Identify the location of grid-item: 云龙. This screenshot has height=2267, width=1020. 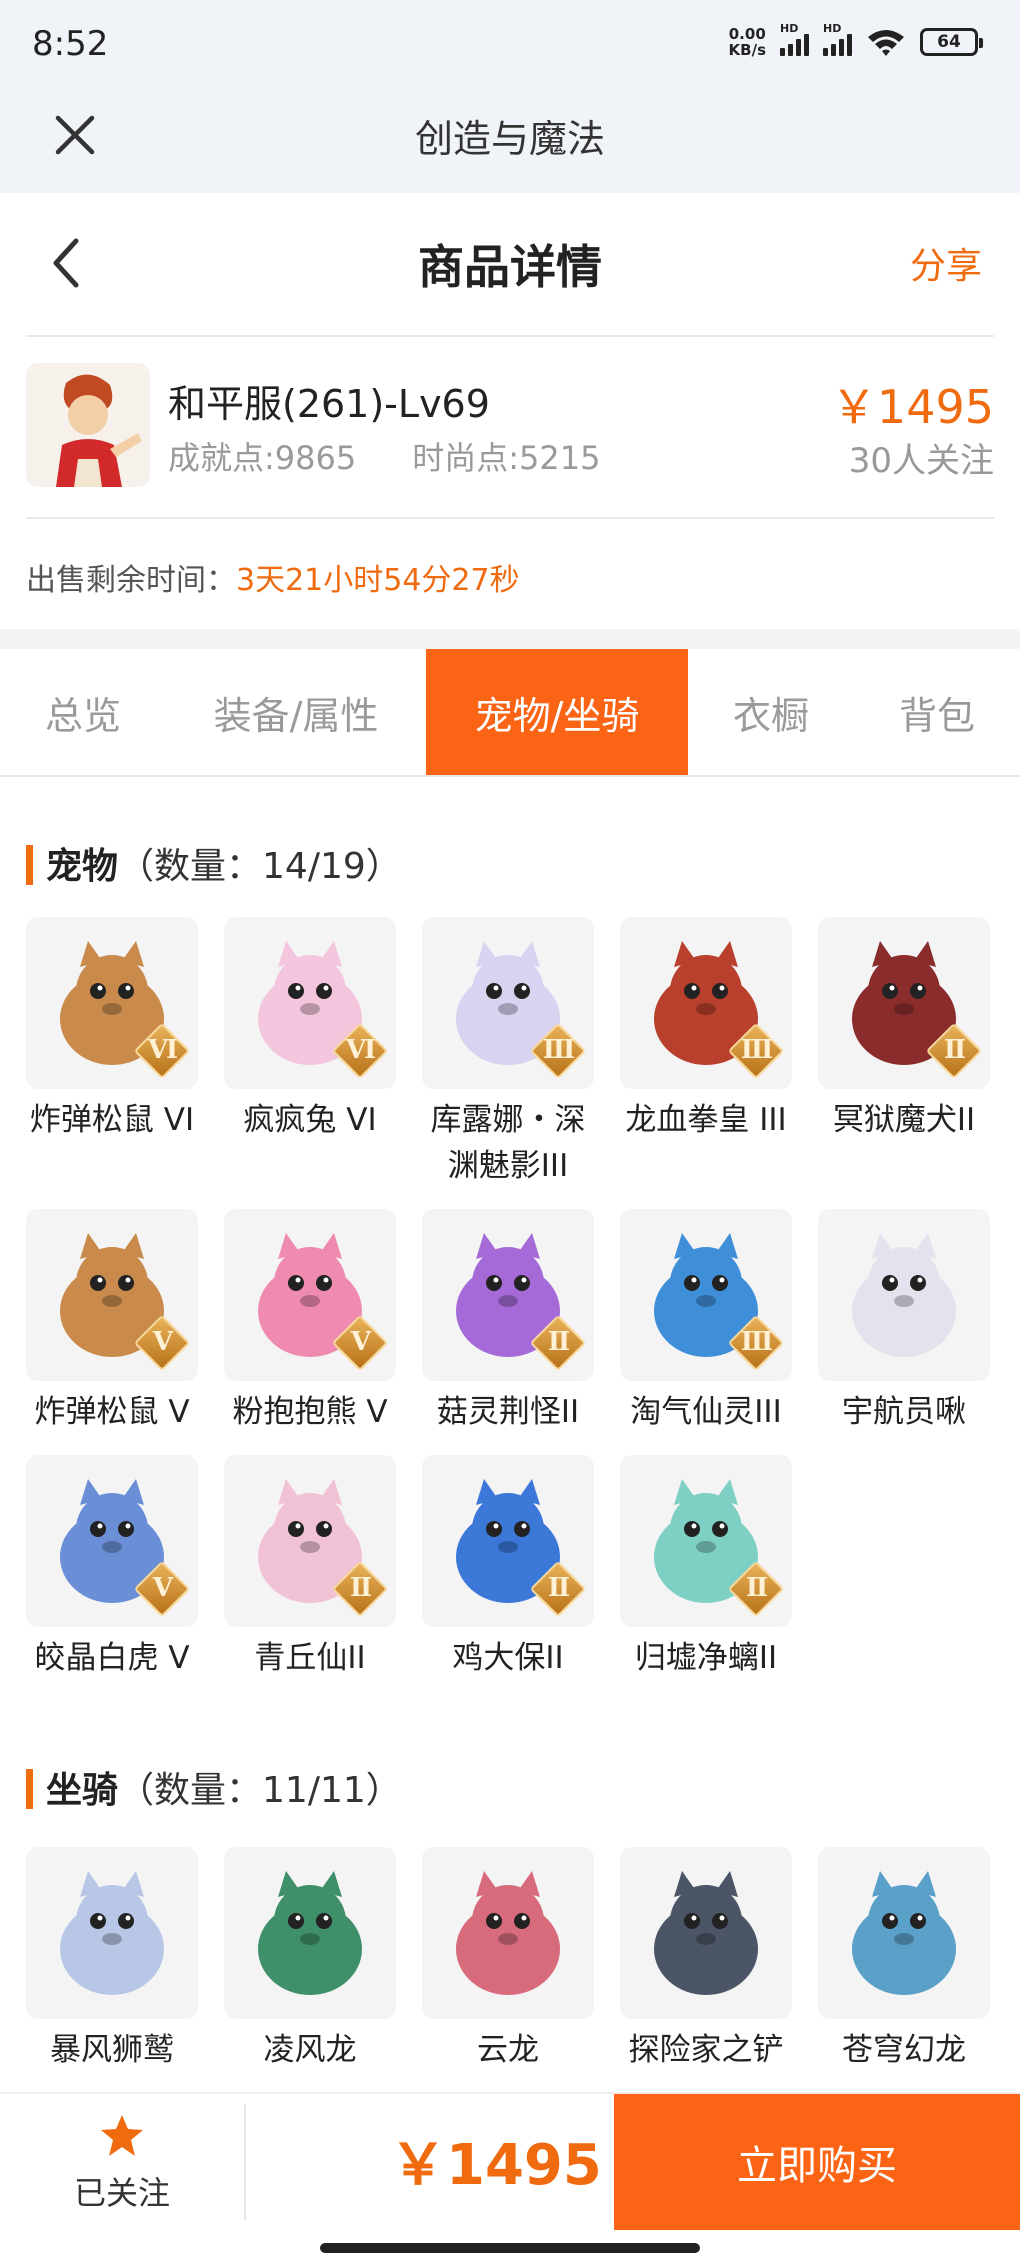
(508, 1960).